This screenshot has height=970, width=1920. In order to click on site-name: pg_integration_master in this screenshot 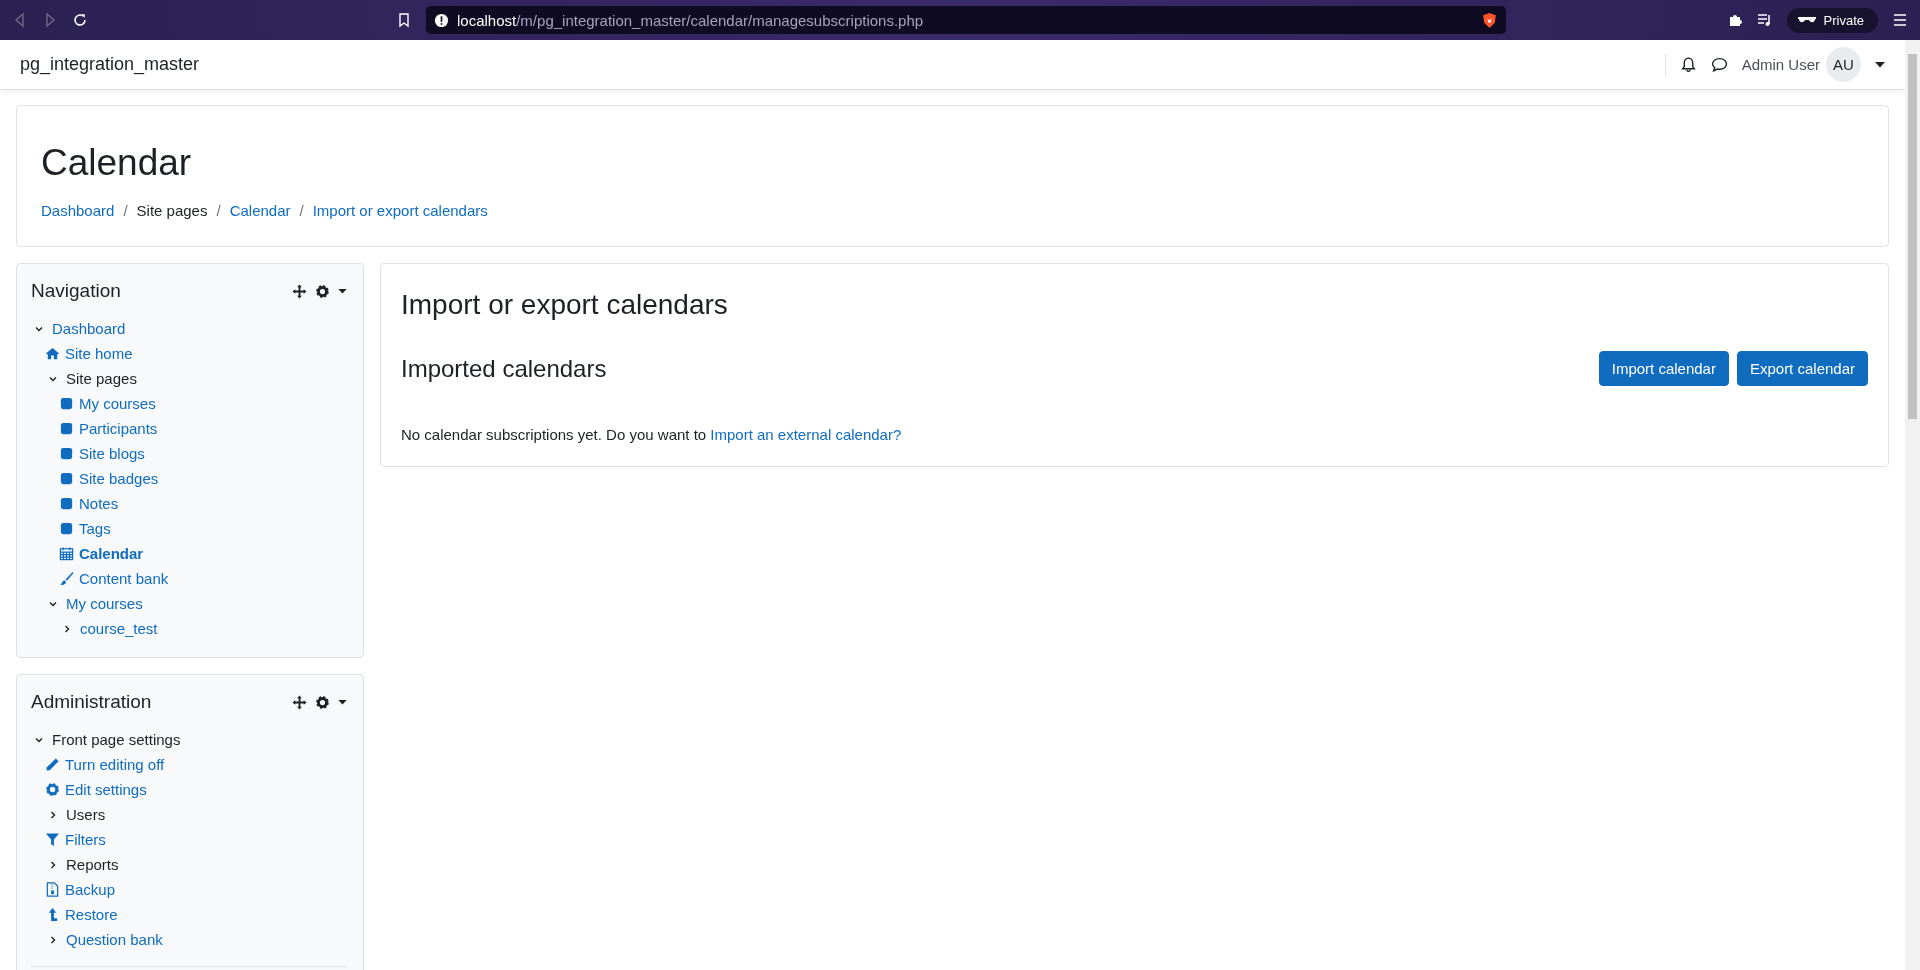, I will do `click(110, 64)`.